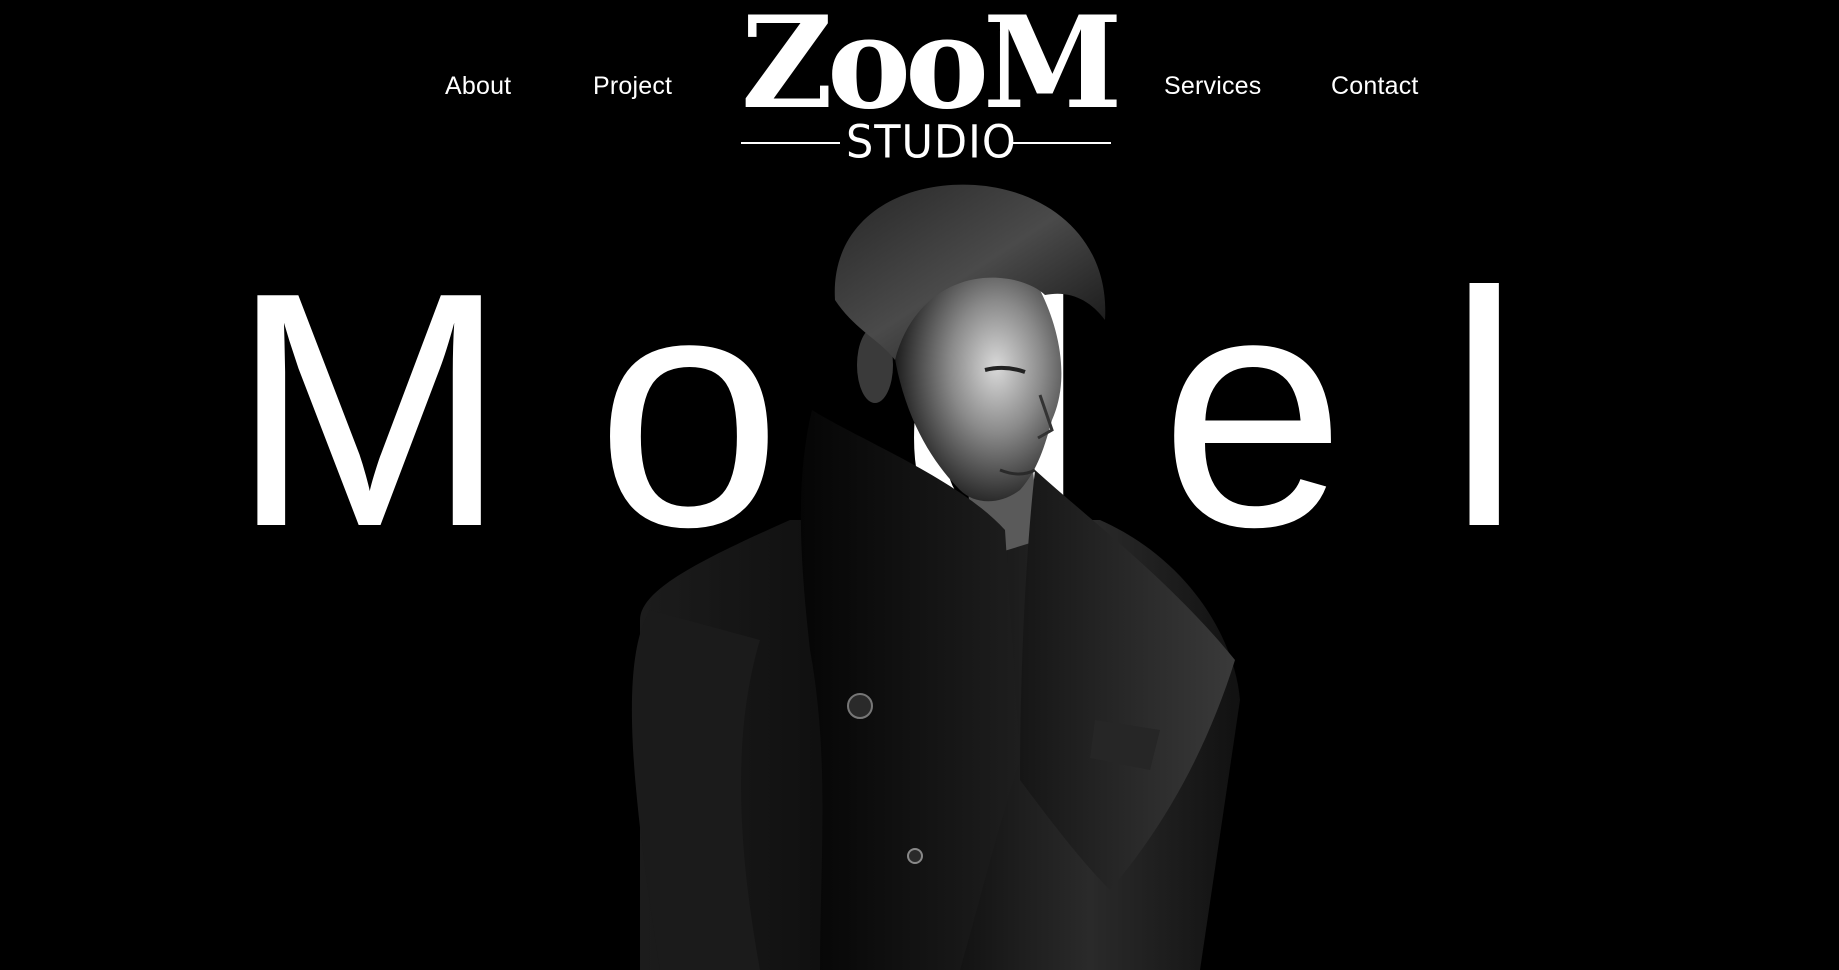  I want to click on zoom-studio-logo: ZooM STUDIO, so click(932, 85).